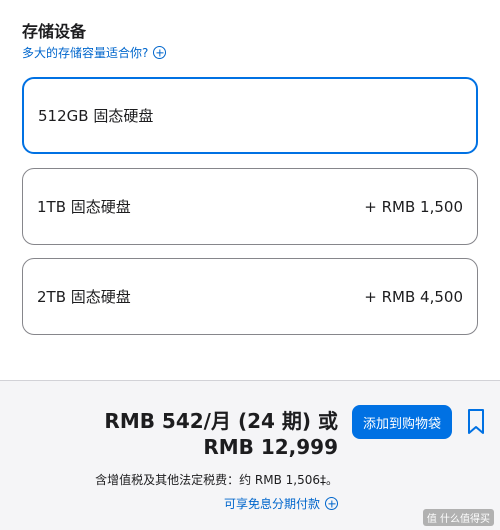 The height and width of the screenshot is (530, 500). Describe the element at coordinates (54, 31) in the screenshot. I see `section-title: 存储设备` at that location.